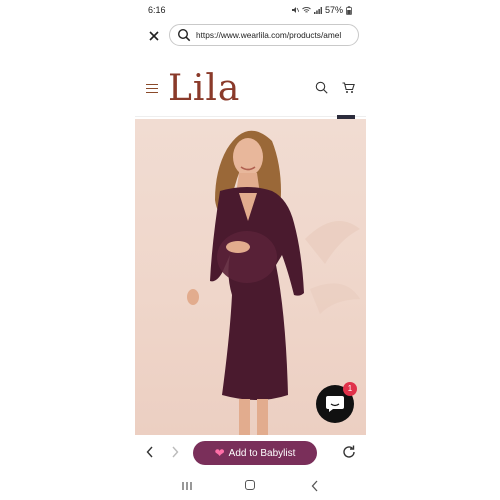 Image resolution: width=500 pixels, height=500 pixels. Describe the element at coordinates (317, 10) in the screenshot. I see `signal-icon` at that location.